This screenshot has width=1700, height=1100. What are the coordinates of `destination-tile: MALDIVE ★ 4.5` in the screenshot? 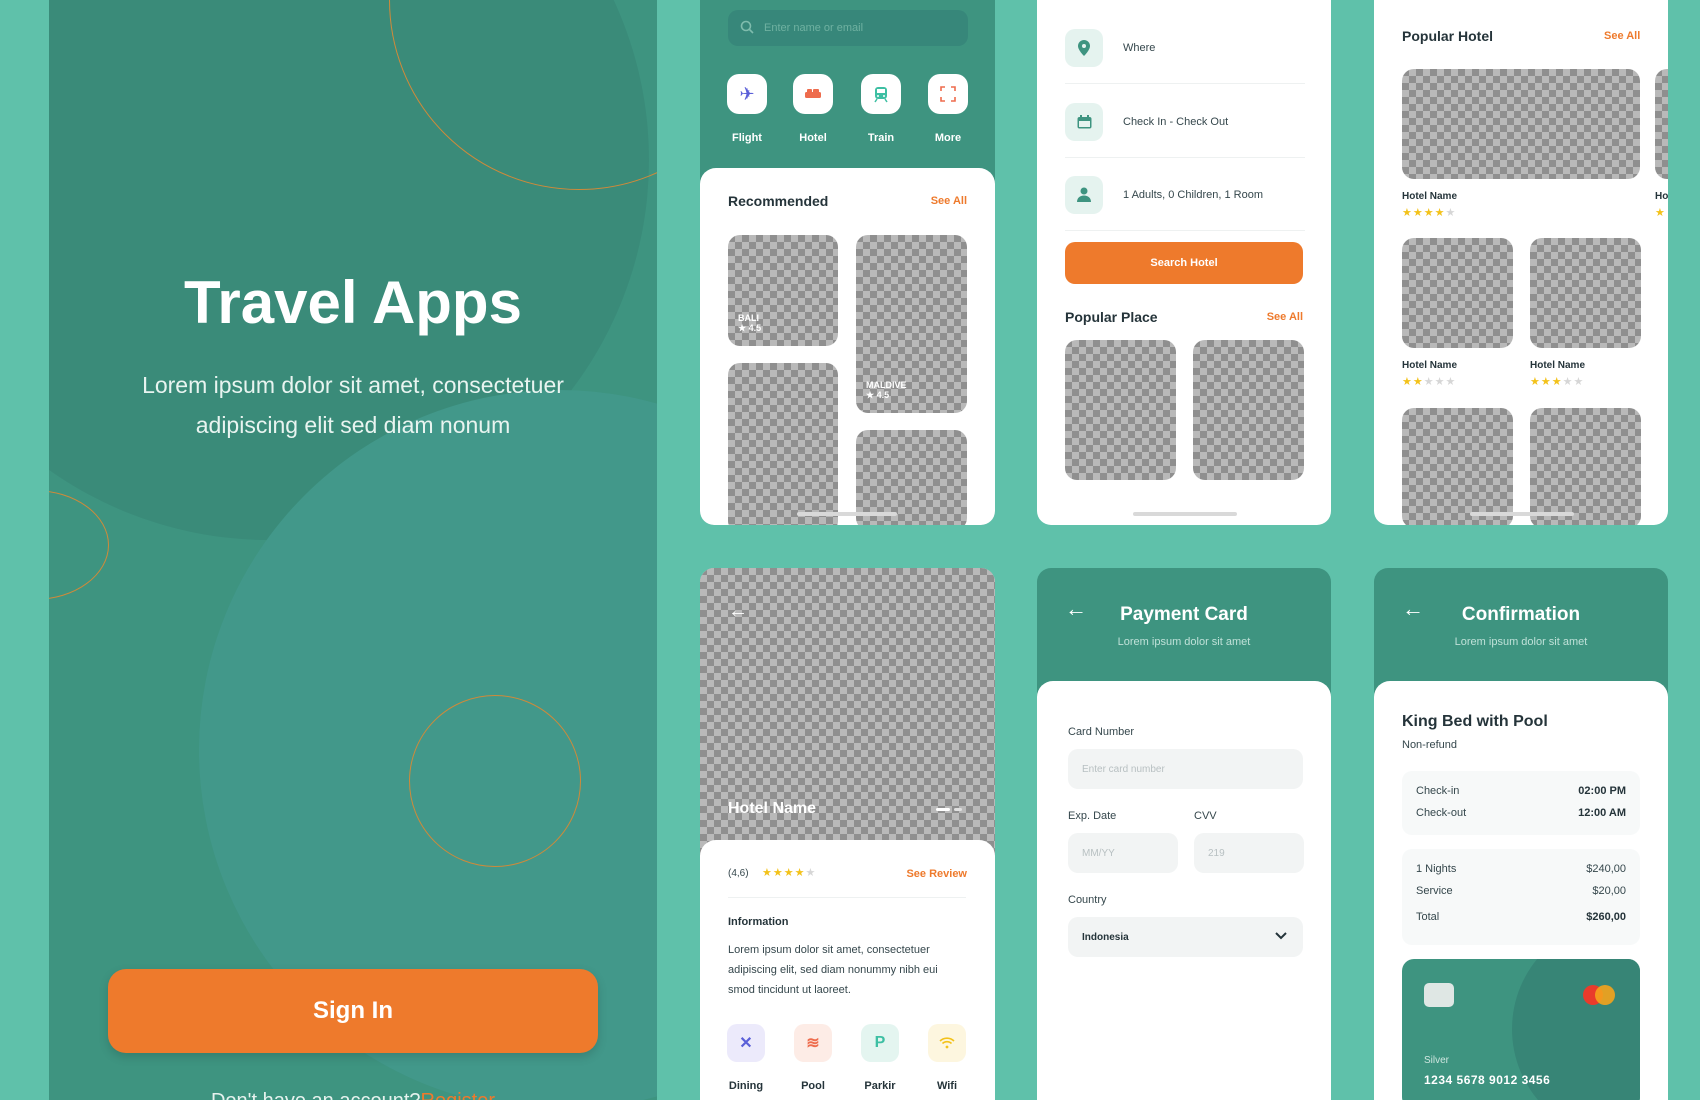 It's located at (911, 324).